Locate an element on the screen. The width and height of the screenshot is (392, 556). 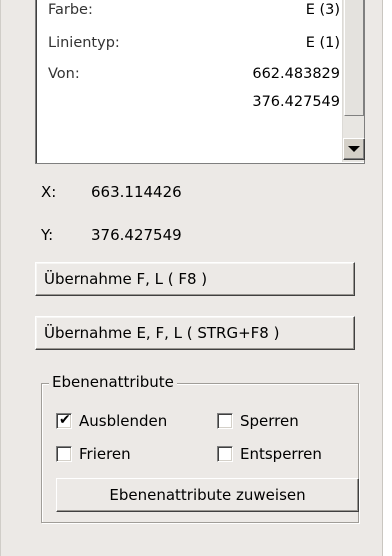
assign-layer-attributes-button: Ebenenattribute zuweisen is located at coordinates (207, 495).